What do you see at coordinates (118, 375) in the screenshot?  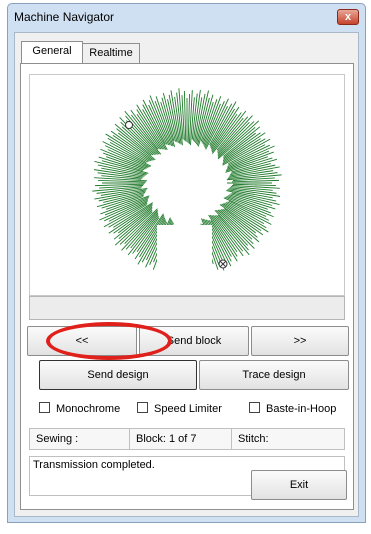 I see `send-design-button: Send design` at bounding box center [118, 375].